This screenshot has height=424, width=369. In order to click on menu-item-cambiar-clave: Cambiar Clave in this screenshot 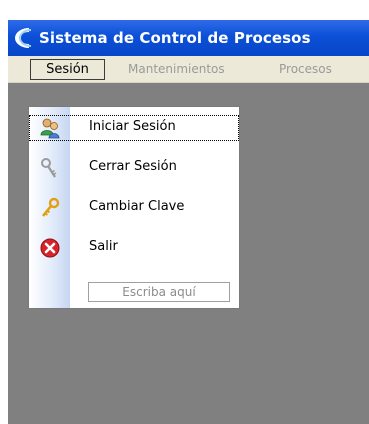, I will do `click(134, 208)`.